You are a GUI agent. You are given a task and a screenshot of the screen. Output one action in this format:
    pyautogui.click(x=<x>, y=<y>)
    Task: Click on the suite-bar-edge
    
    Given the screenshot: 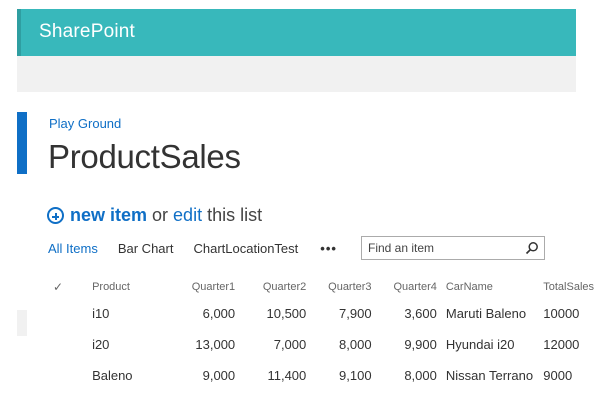 What is the action you would take?
    pyautogui.click(x=19, y=32)
    